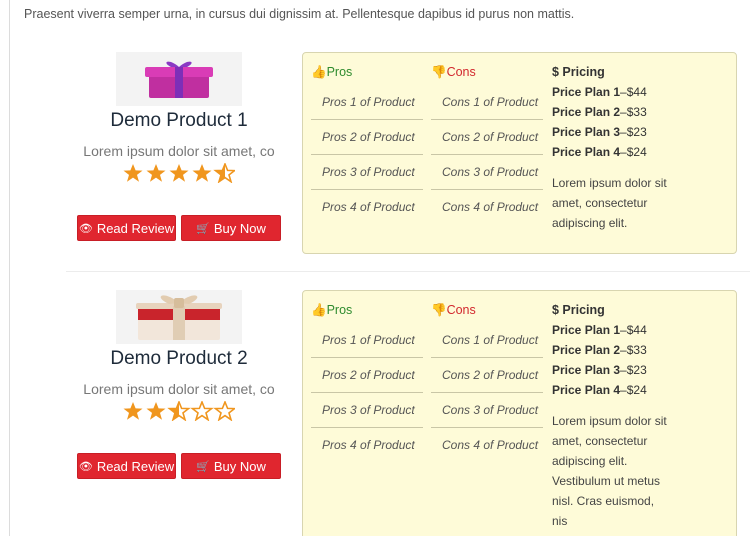  Describe the element at coordinates (179, 120) in the screenshot. I see `product-title: Demo Product 1` at that location.